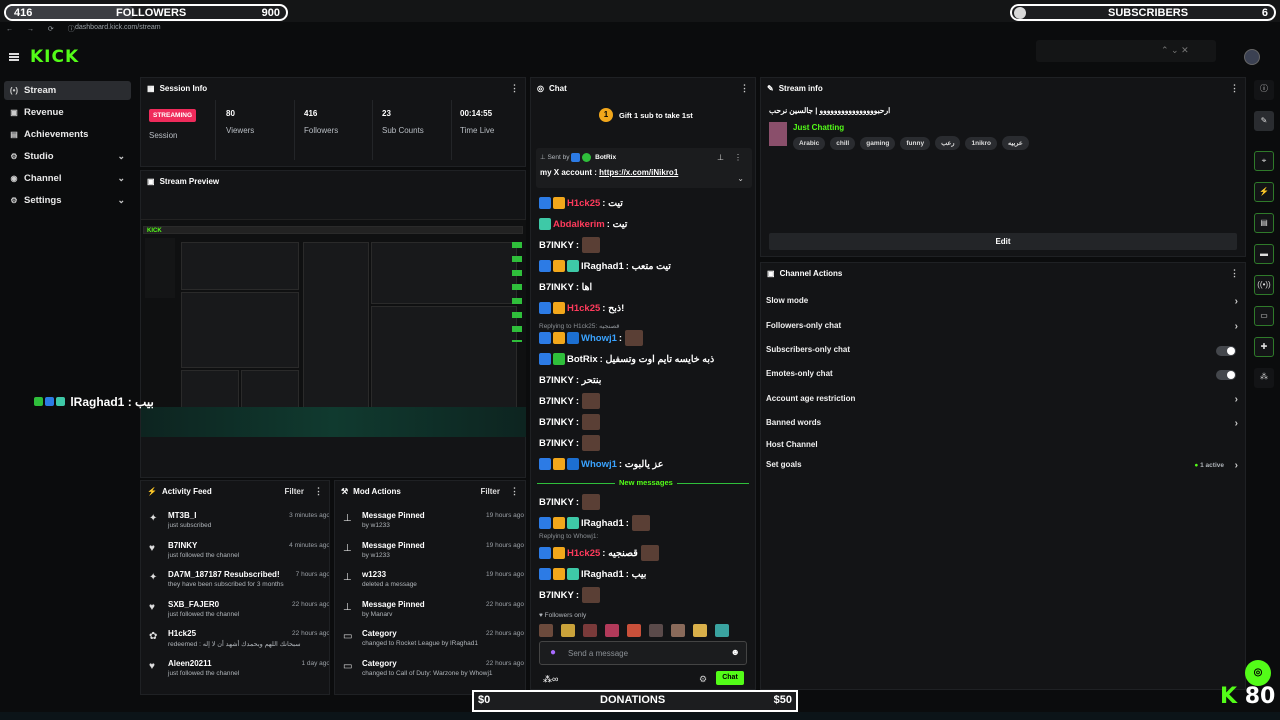 The width and height of the screenshot is (1280, 720). I want to click on gear-icon: ⚙, so click(703, 679).